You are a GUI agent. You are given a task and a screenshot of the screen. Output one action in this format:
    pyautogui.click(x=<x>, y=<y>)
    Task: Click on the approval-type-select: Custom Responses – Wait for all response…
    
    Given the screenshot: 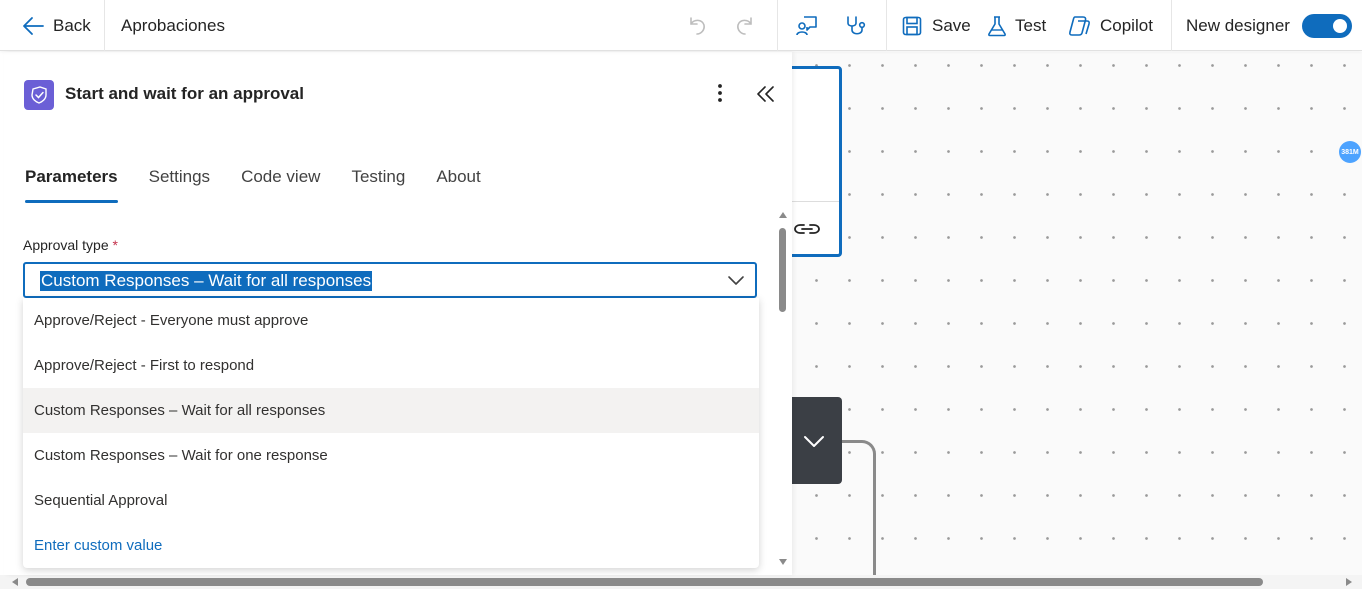 What is the action you would take?
    pyautogui.click(x=390, y=280)
    